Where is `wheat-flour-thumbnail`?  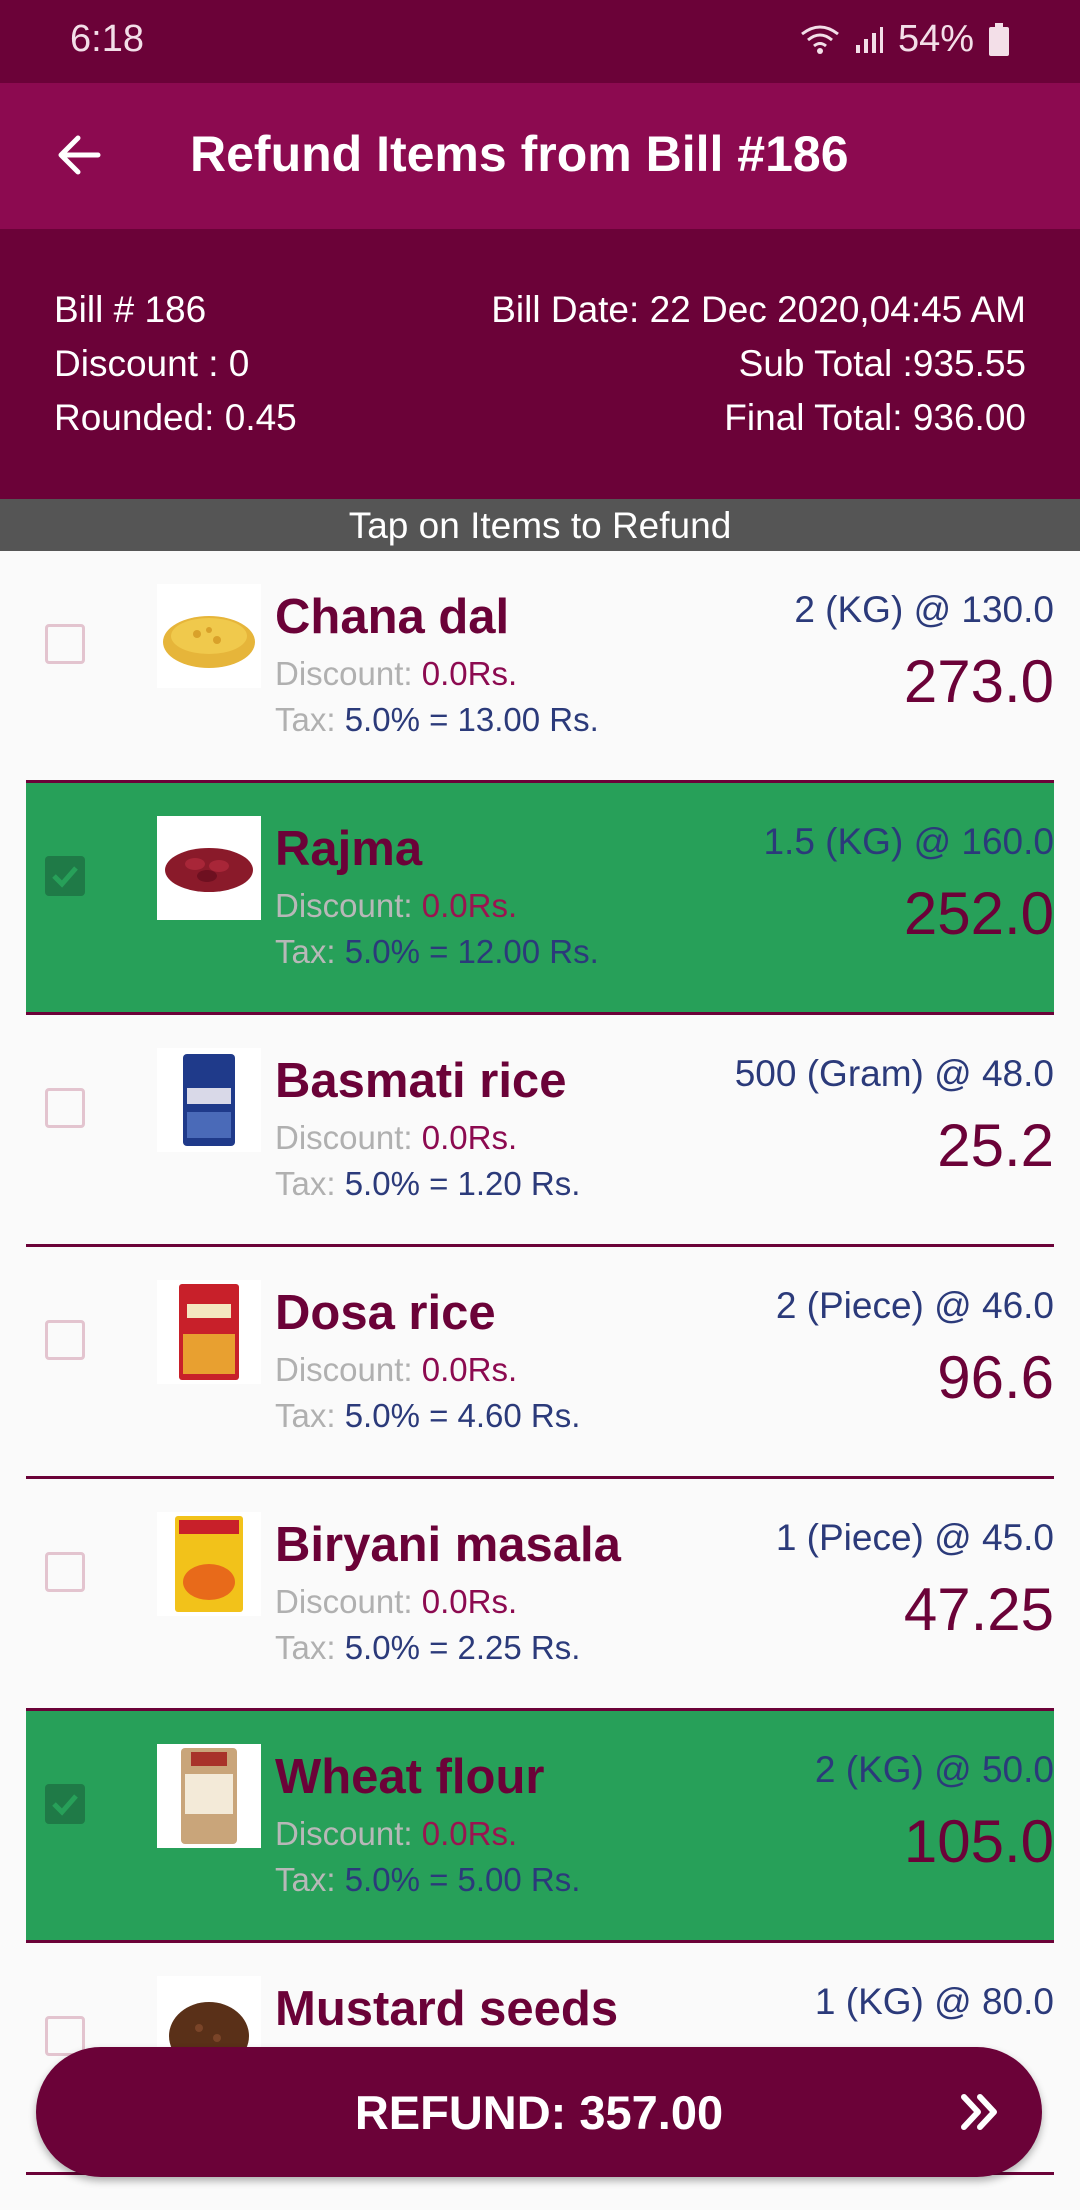
wheat-flour-thumbnail is located at coordinates (209, 1796).